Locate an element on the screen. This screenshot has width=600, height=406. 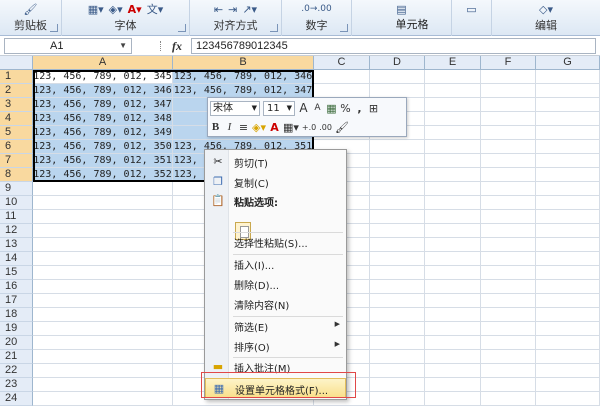
cell-g9 is located at coordinates (568, 189).